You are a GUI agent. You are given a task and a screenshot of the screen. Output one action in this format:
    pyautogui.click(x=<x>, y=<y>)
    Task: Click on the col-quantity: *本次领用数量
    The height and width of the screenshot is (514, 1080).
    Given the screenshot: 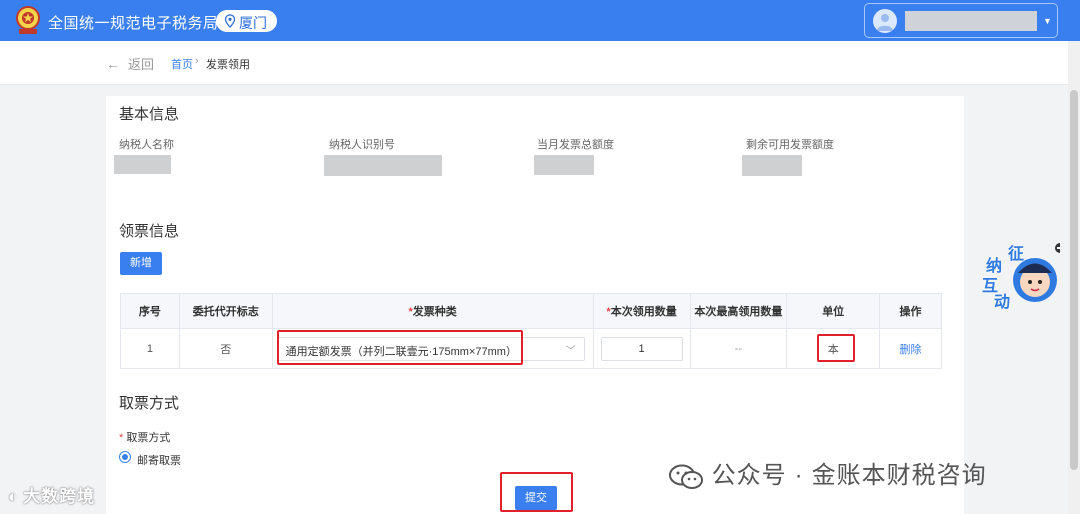 What is the action you would take?
    pyautogui.click(x=641, y=311)
    